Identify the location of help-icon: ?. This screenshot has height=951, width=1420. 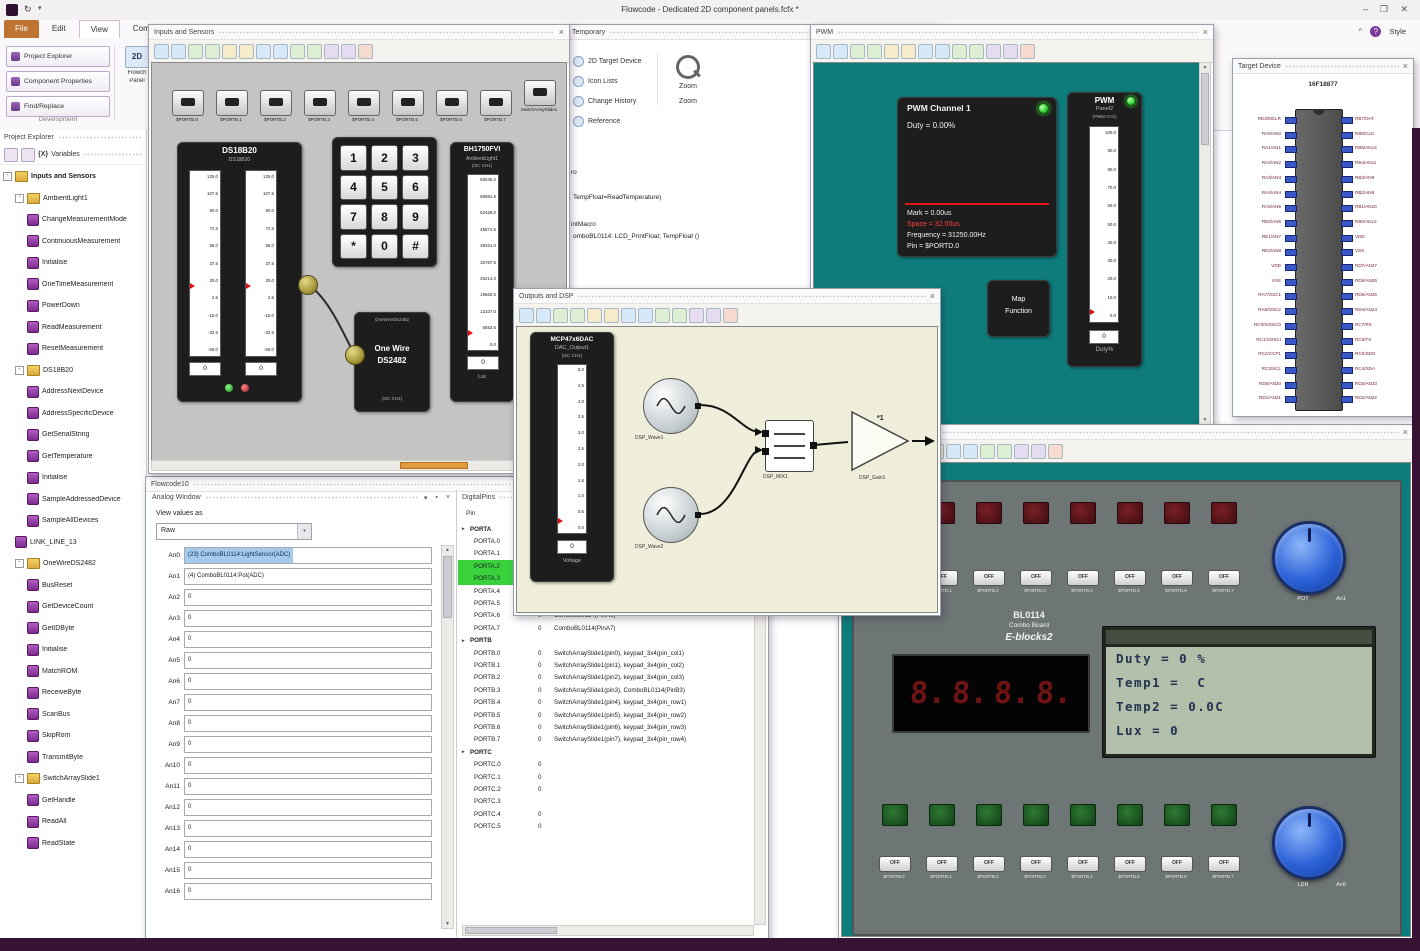
(1376, 31).